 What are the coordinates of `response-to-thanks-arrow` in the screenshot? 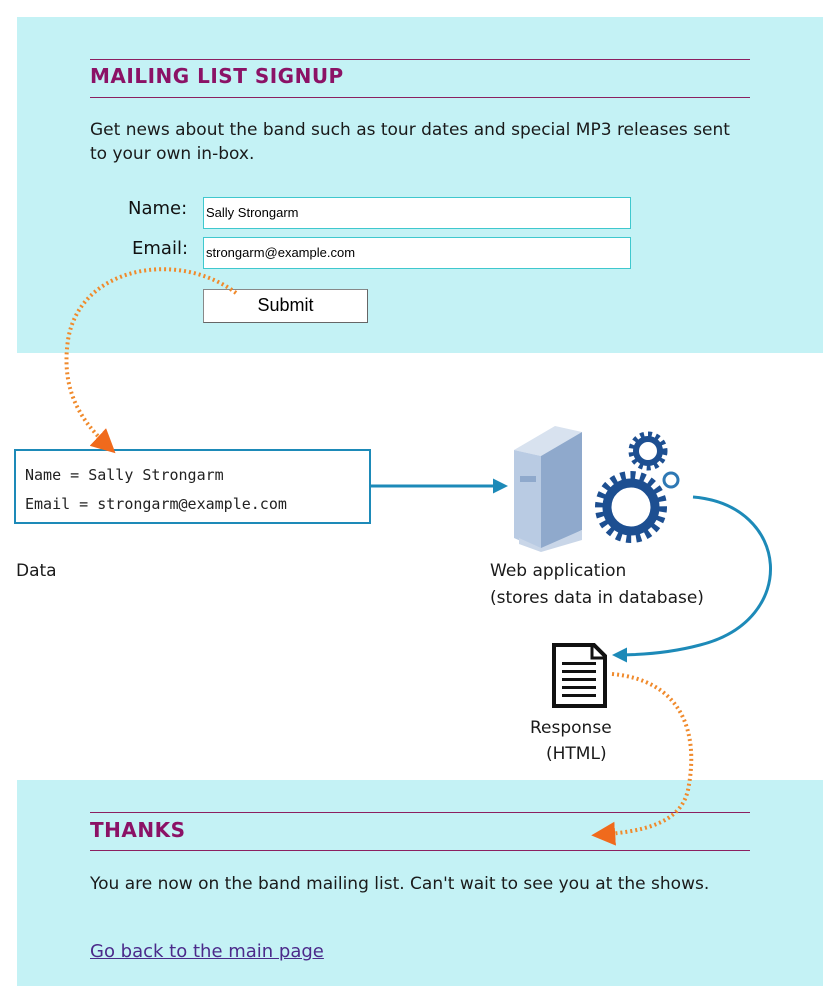 It's located at (642, 759).